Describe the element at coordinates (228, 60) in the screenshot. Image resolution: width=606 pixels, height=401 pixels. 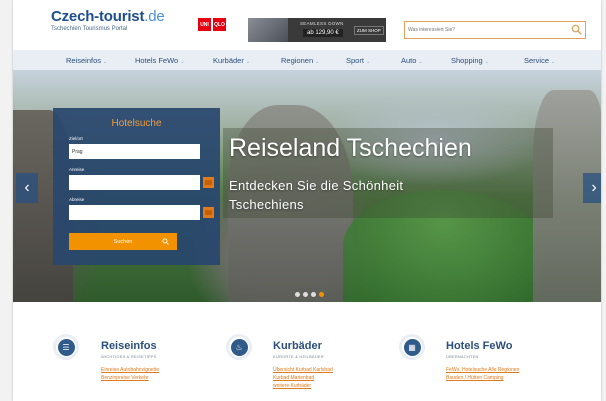
I see `nav-item-label: Kurbäder` at that location.